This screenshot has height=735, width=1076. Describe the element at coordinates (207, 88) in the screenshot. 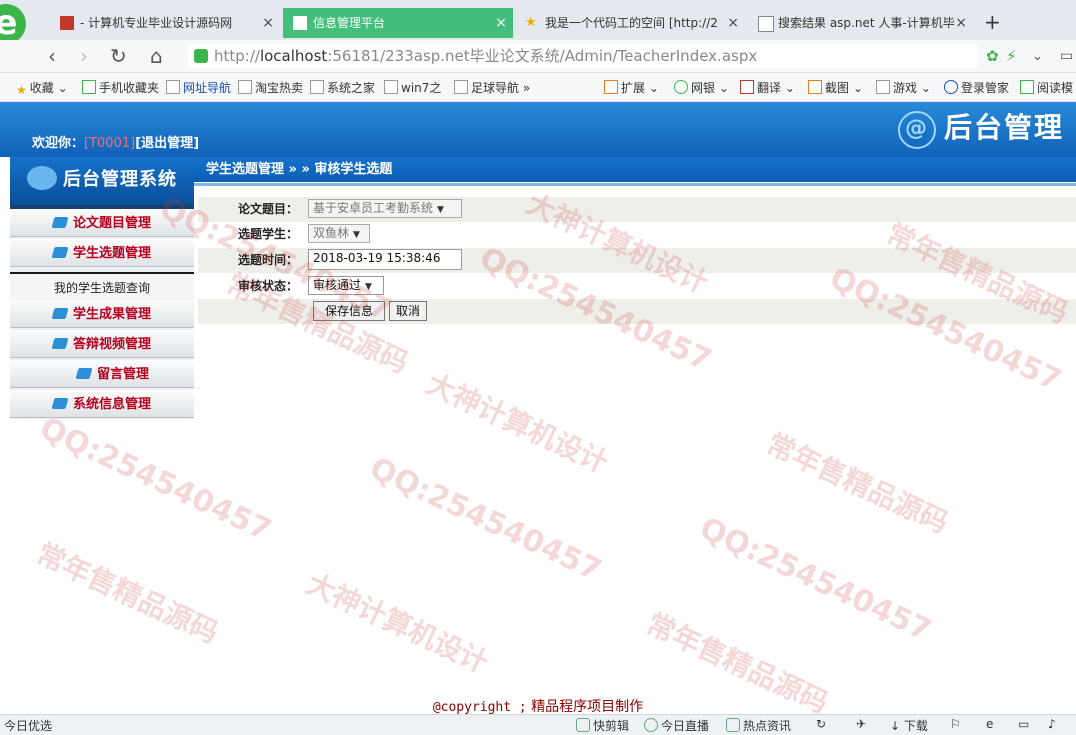

I see `bookmark-label: 网址导航` at that location.